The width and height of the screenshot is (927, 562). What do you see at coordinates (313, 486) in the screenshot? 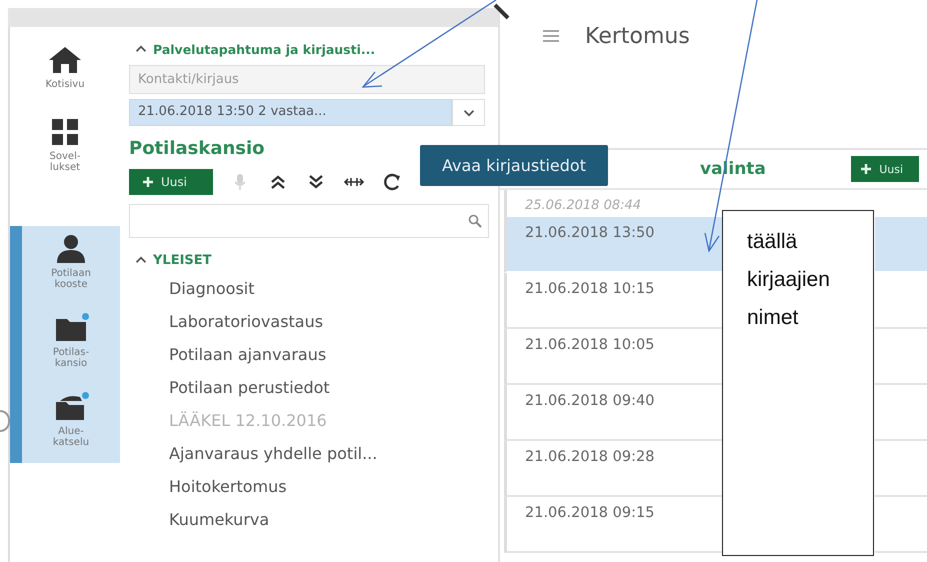
I see `tree-item: Hoitokertomus` at bounding box center [313, 486].